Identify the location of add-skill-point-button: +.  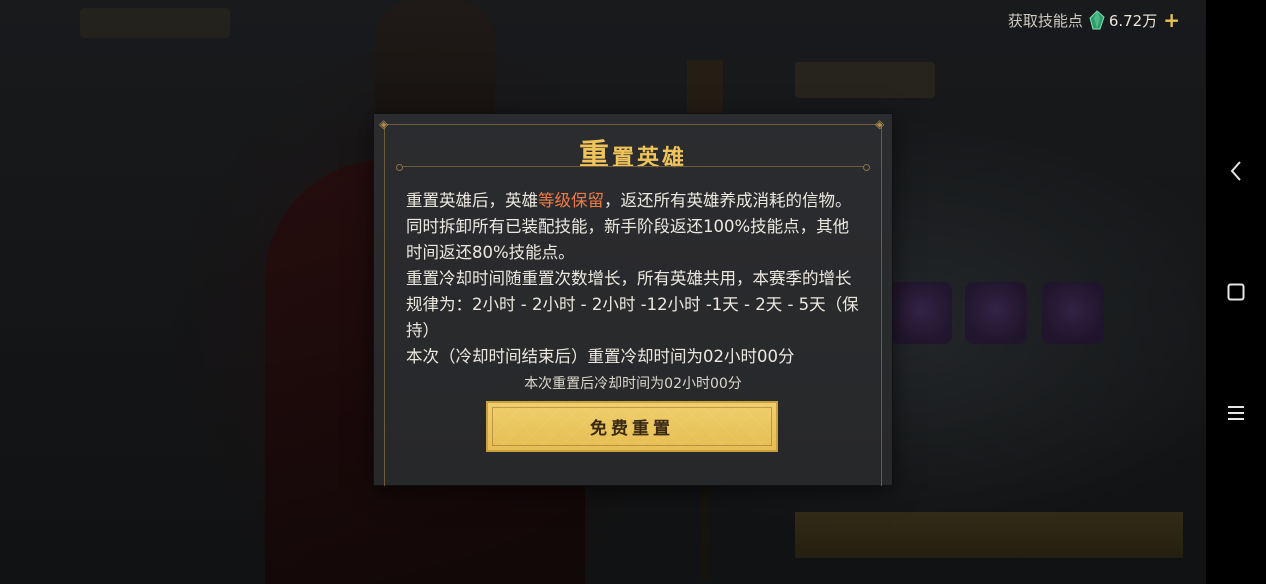
(1171, 20).